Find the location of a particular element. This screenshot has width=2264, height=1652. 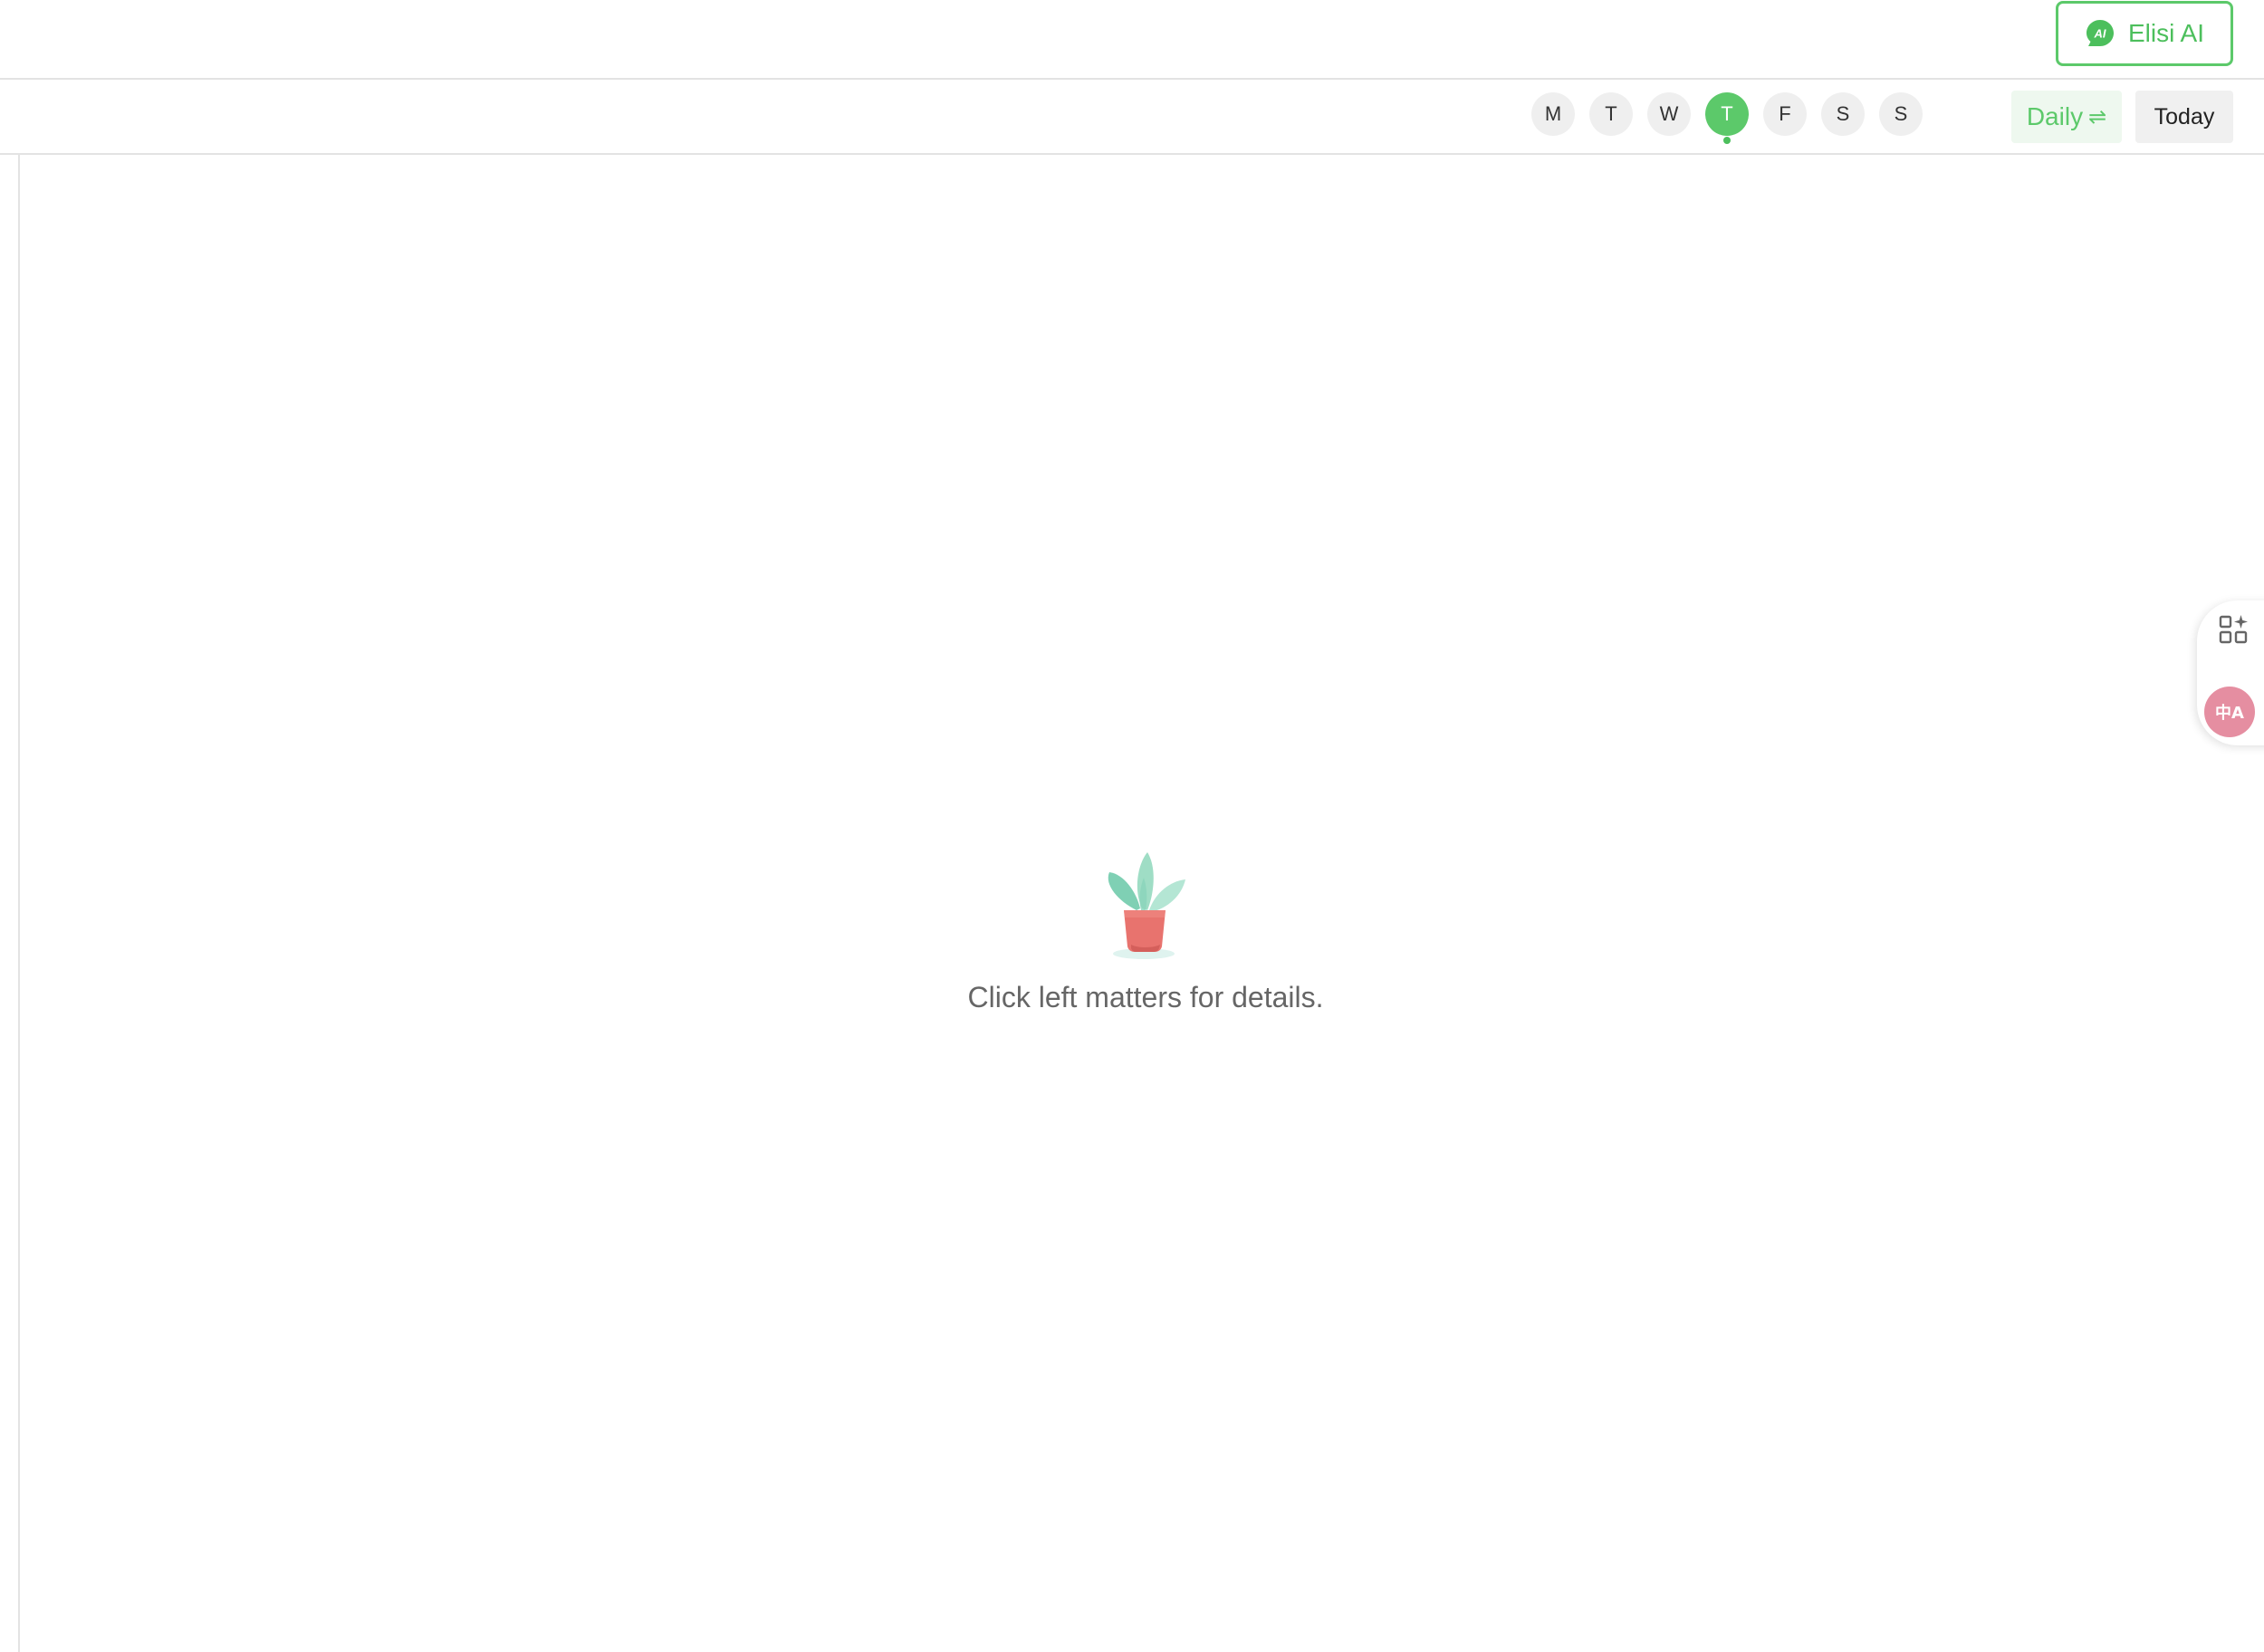

day-button-6: S is located at coordinates (1901, 114).